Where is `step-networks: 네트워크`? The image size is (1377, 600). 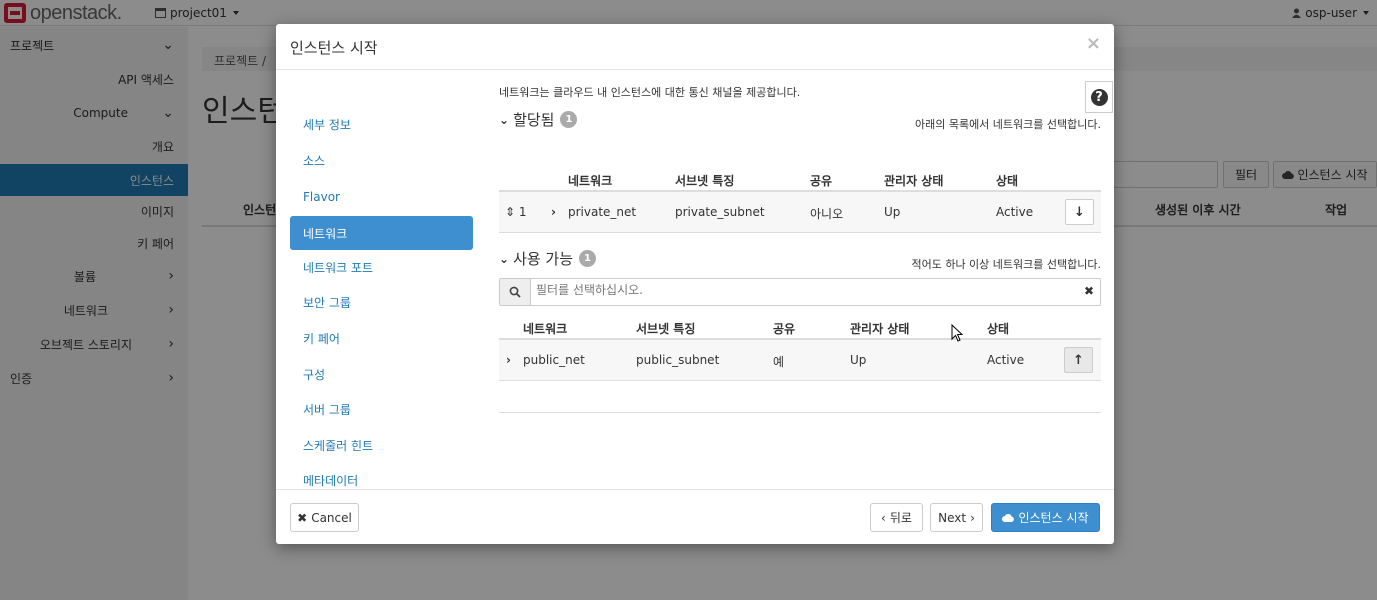
step-networks: 네트워크 is located at coordinates (381, 233).